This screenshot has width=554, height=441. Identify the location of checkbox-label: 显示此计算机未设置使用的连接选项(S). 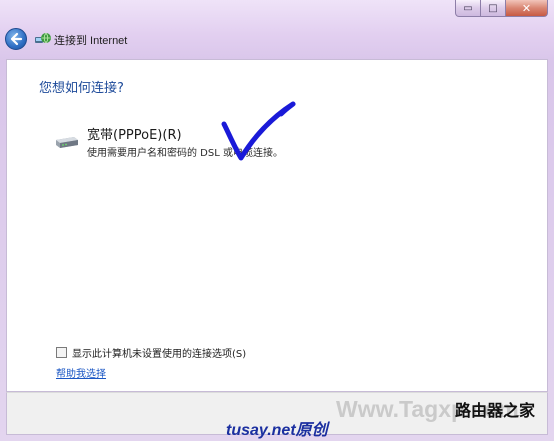
(159, 354).